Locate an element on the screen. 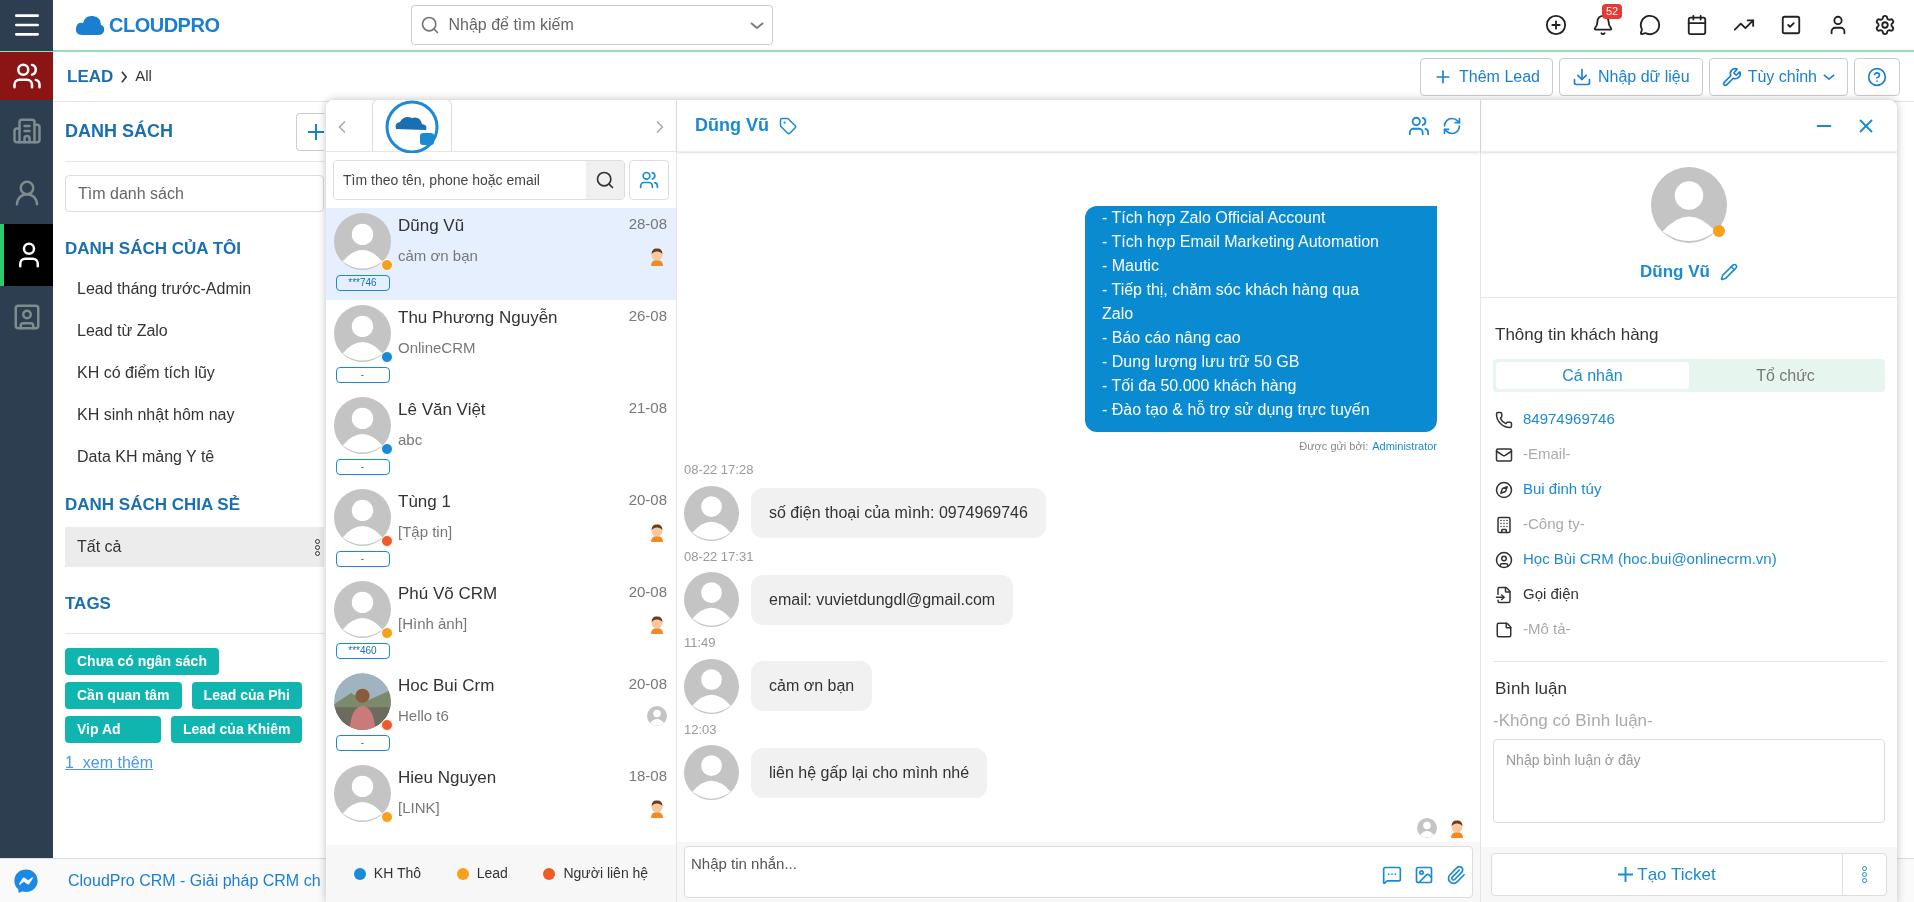 The image size is (1914, 902). menu-button is located at coordinates (26, 25).